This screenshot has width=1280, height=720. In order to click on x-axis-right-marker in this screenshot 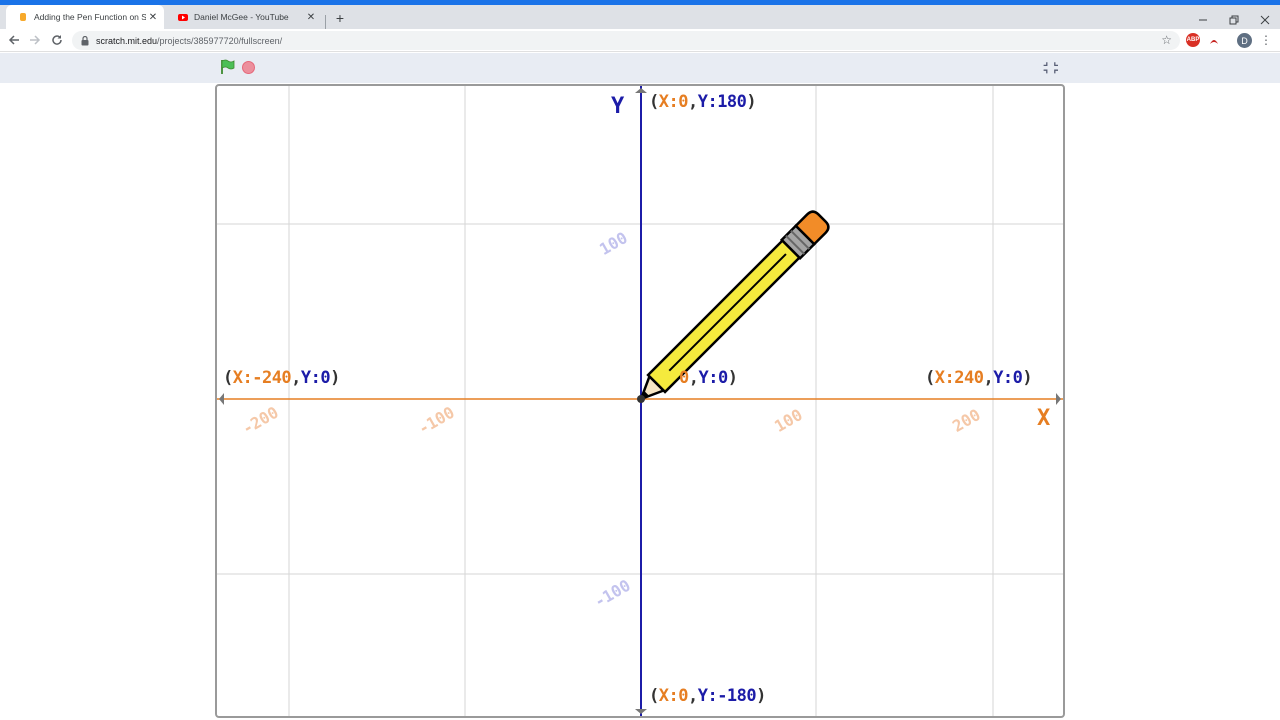, I will do `click(1058, 399)`.